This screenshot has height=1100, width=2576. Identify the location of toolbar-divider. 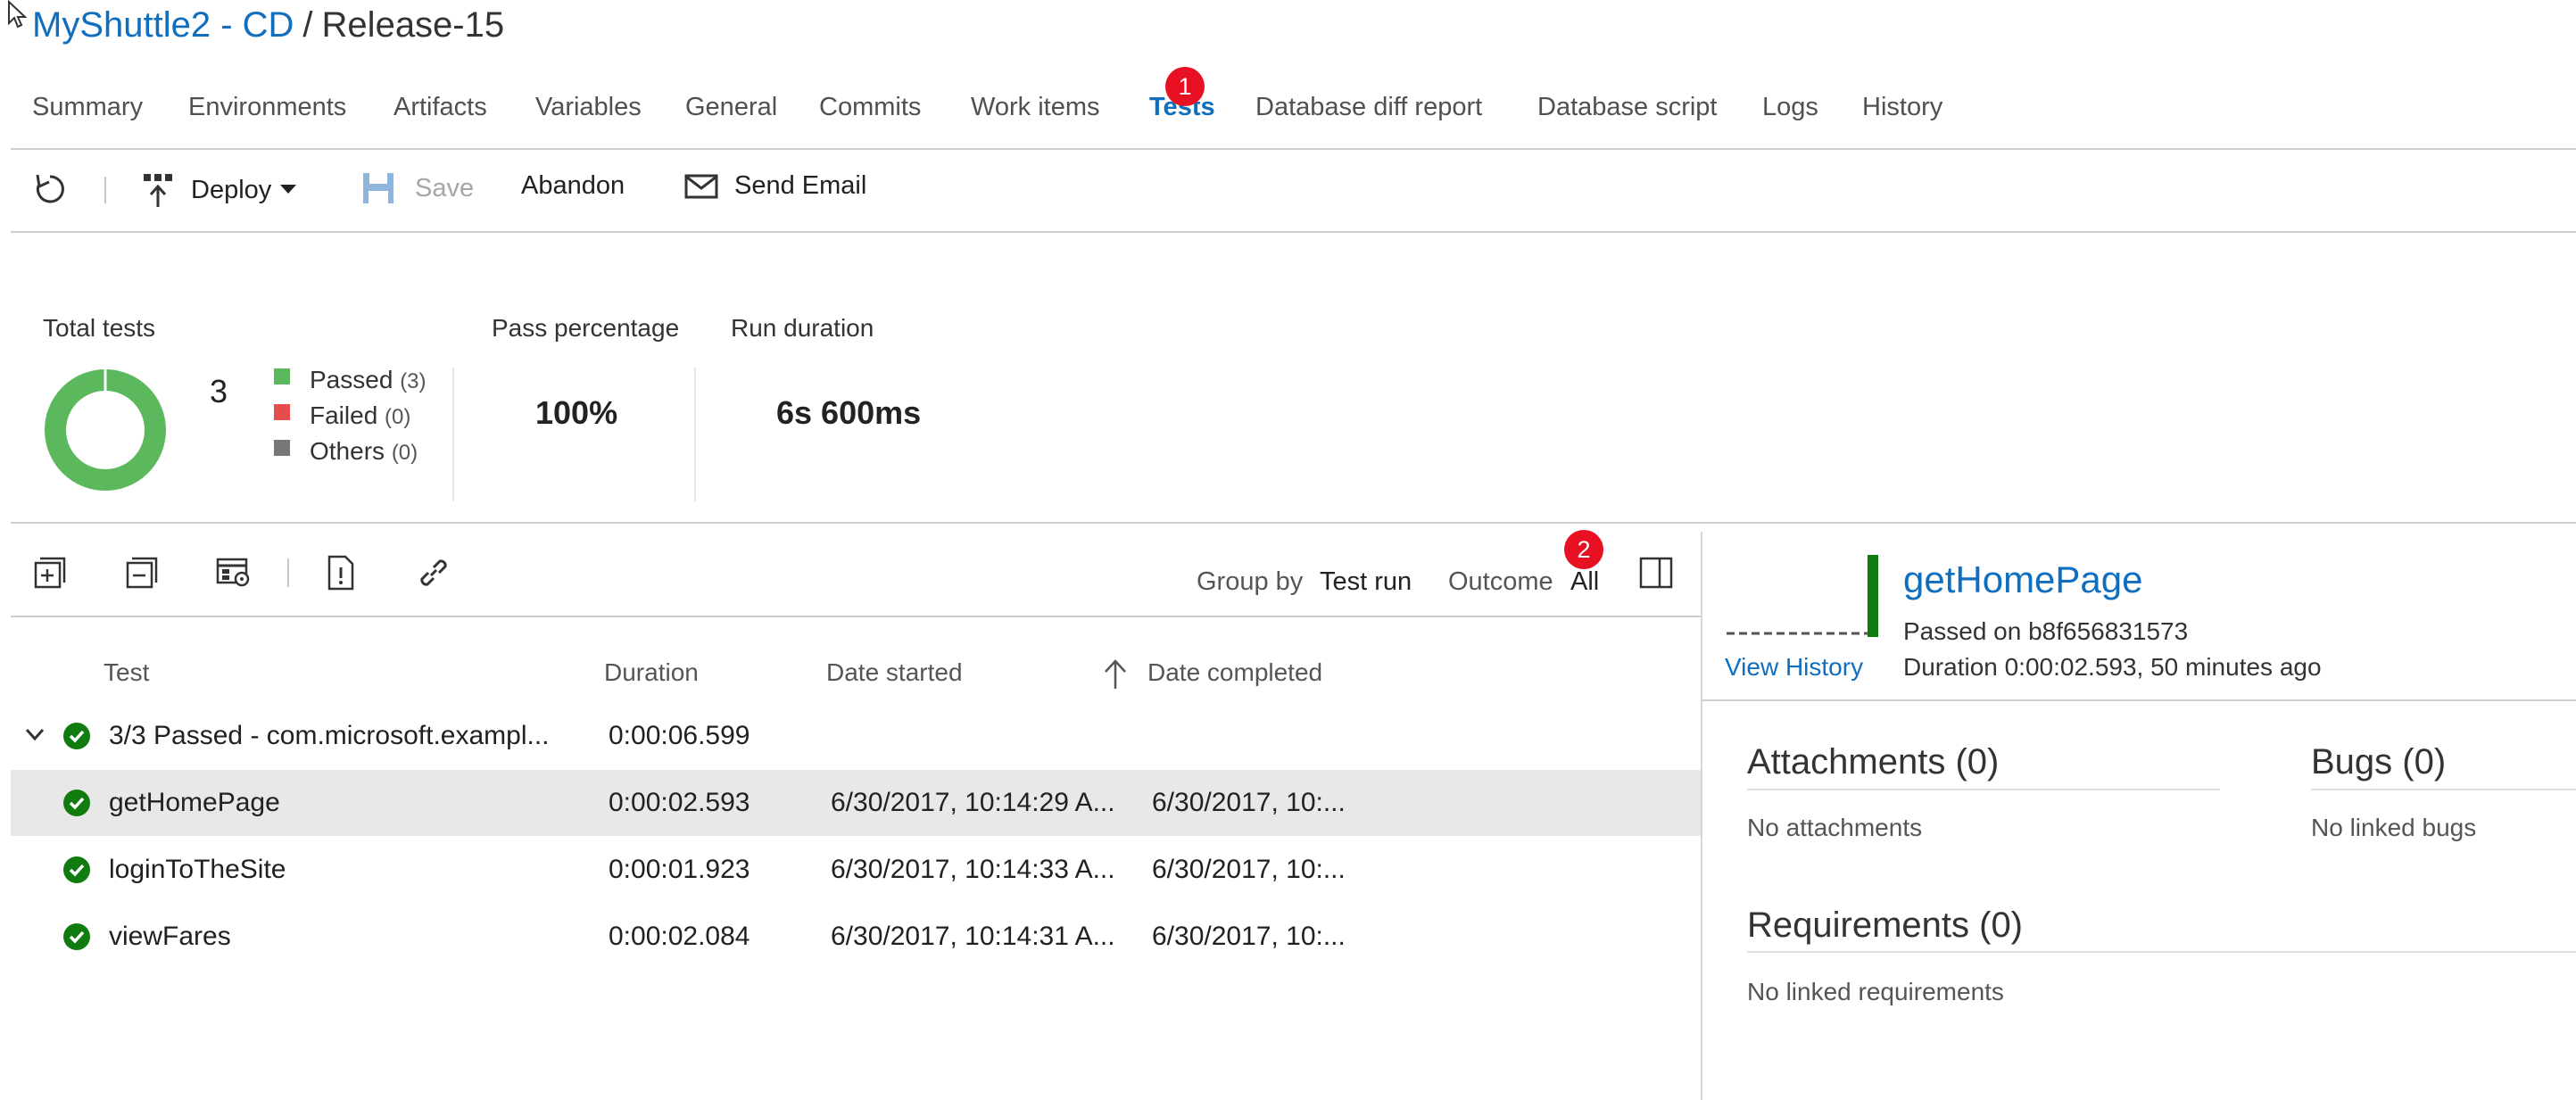
(1293, 232).